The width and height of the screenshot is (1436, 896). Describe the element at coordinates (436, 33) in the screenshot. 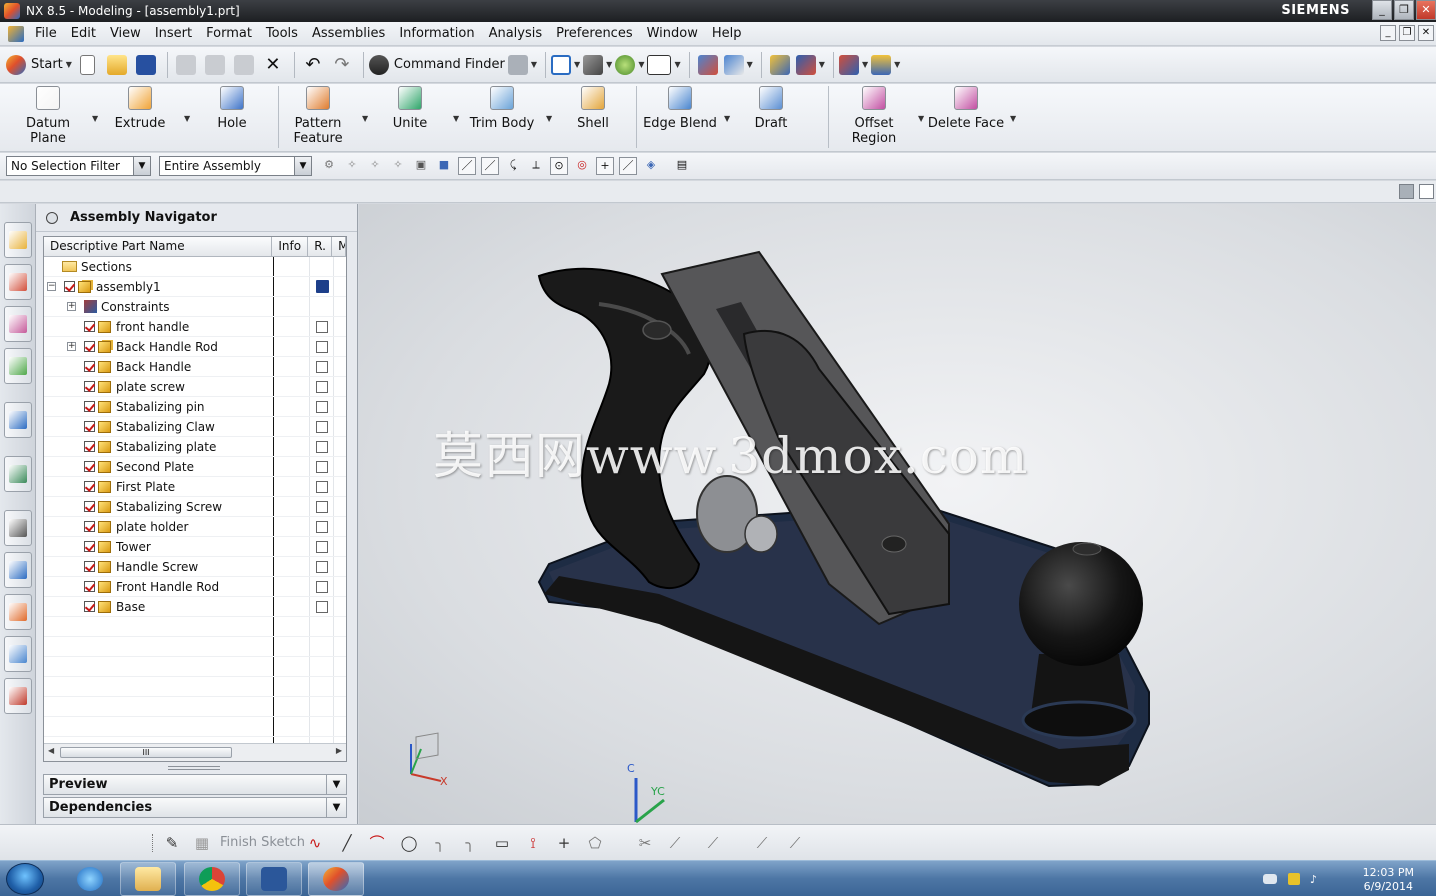

I see `menu-information: Information` at that location.